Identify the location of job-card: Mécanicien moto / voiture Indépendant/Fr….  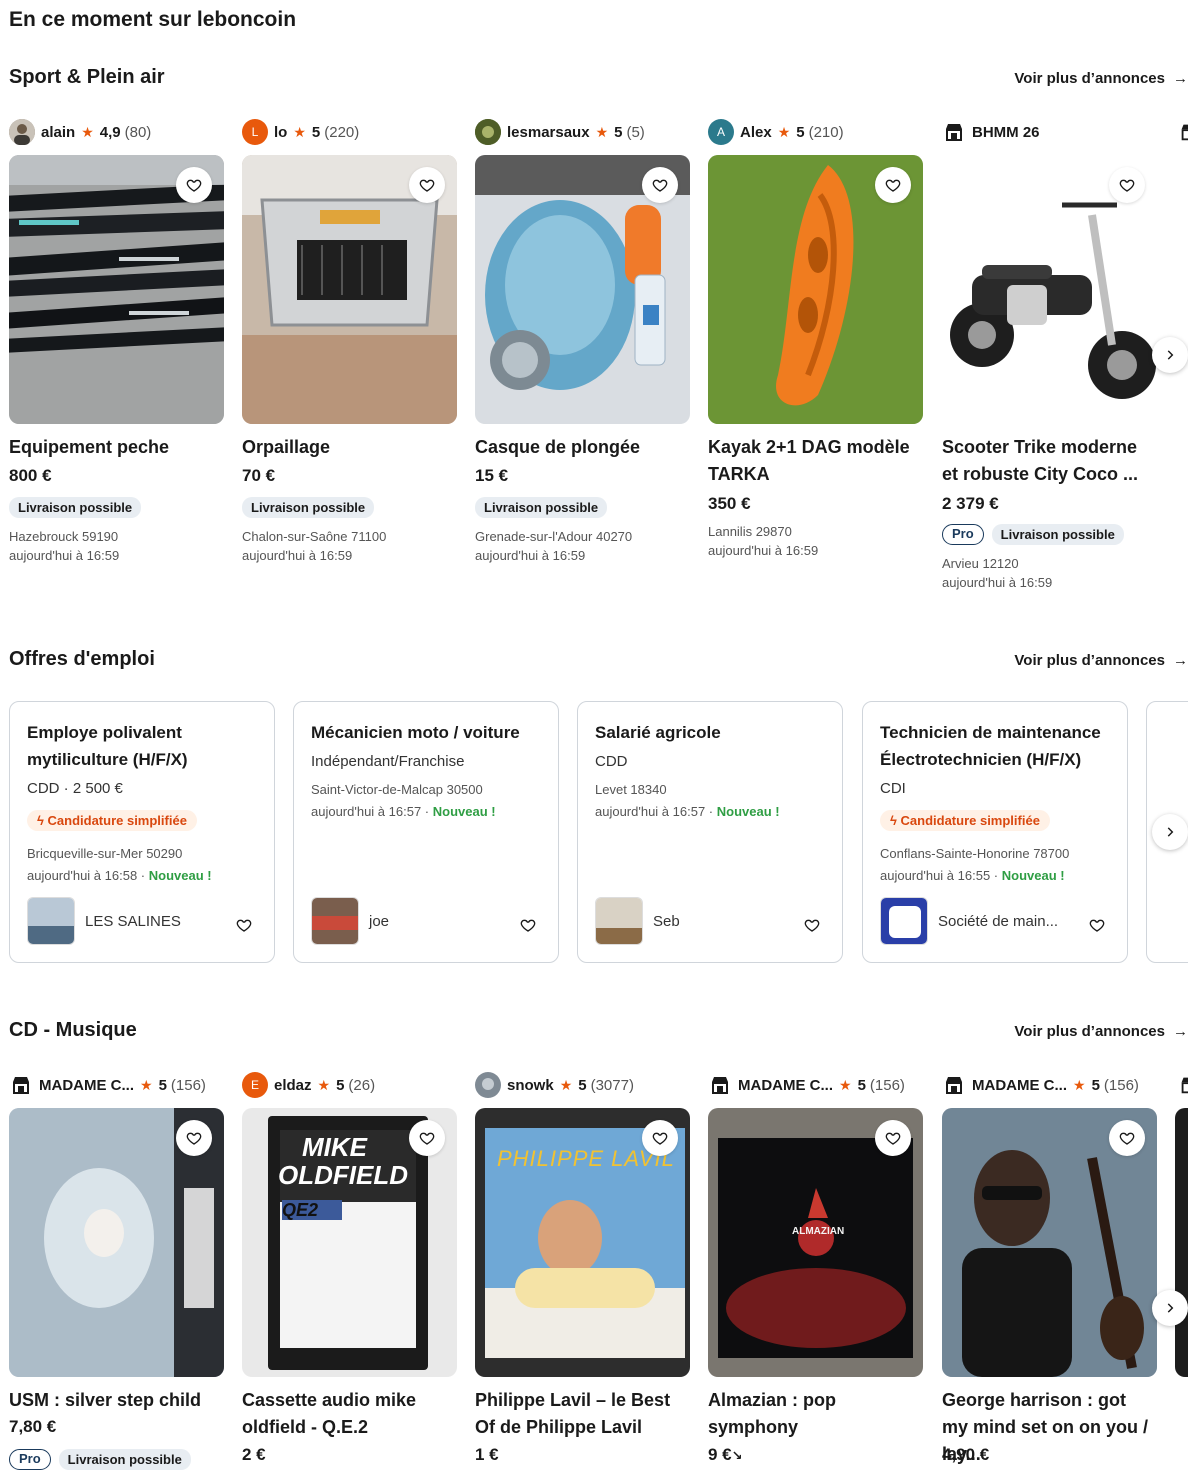
(426, 832).